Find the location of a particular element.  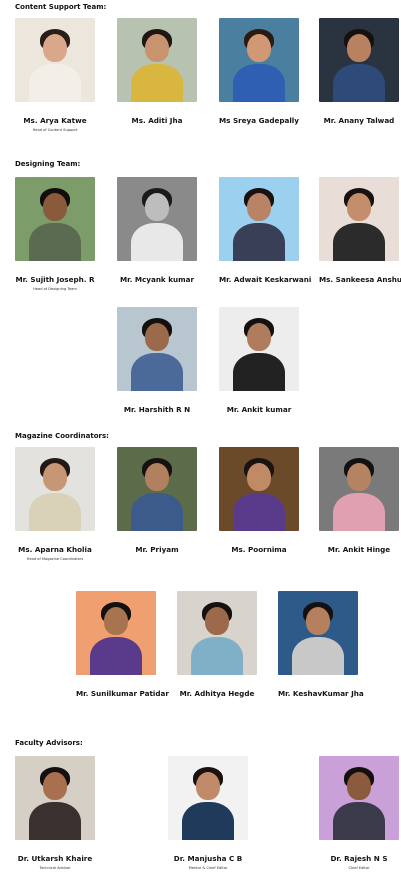

member-name: Ms Sreya Gadepally is located at coordinates (259, 120).